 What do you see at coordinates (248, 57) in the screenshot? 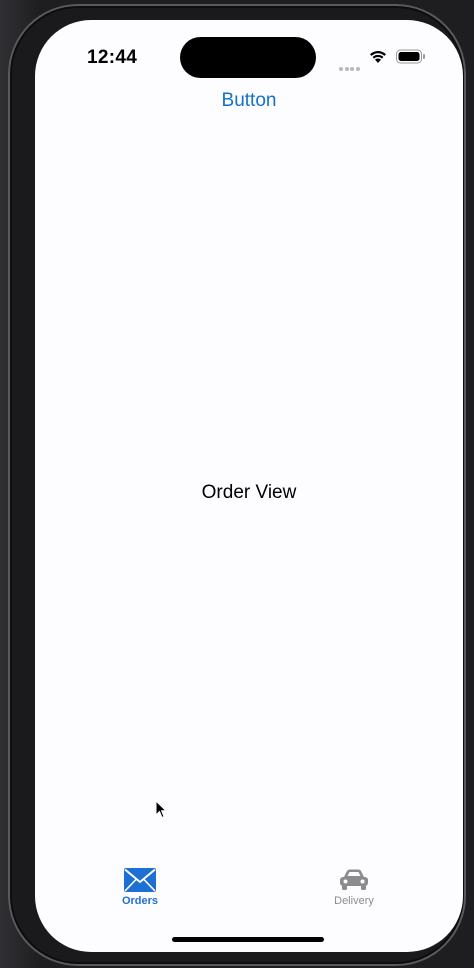
I see `dynamic-island` at bounding box center [248, 57].